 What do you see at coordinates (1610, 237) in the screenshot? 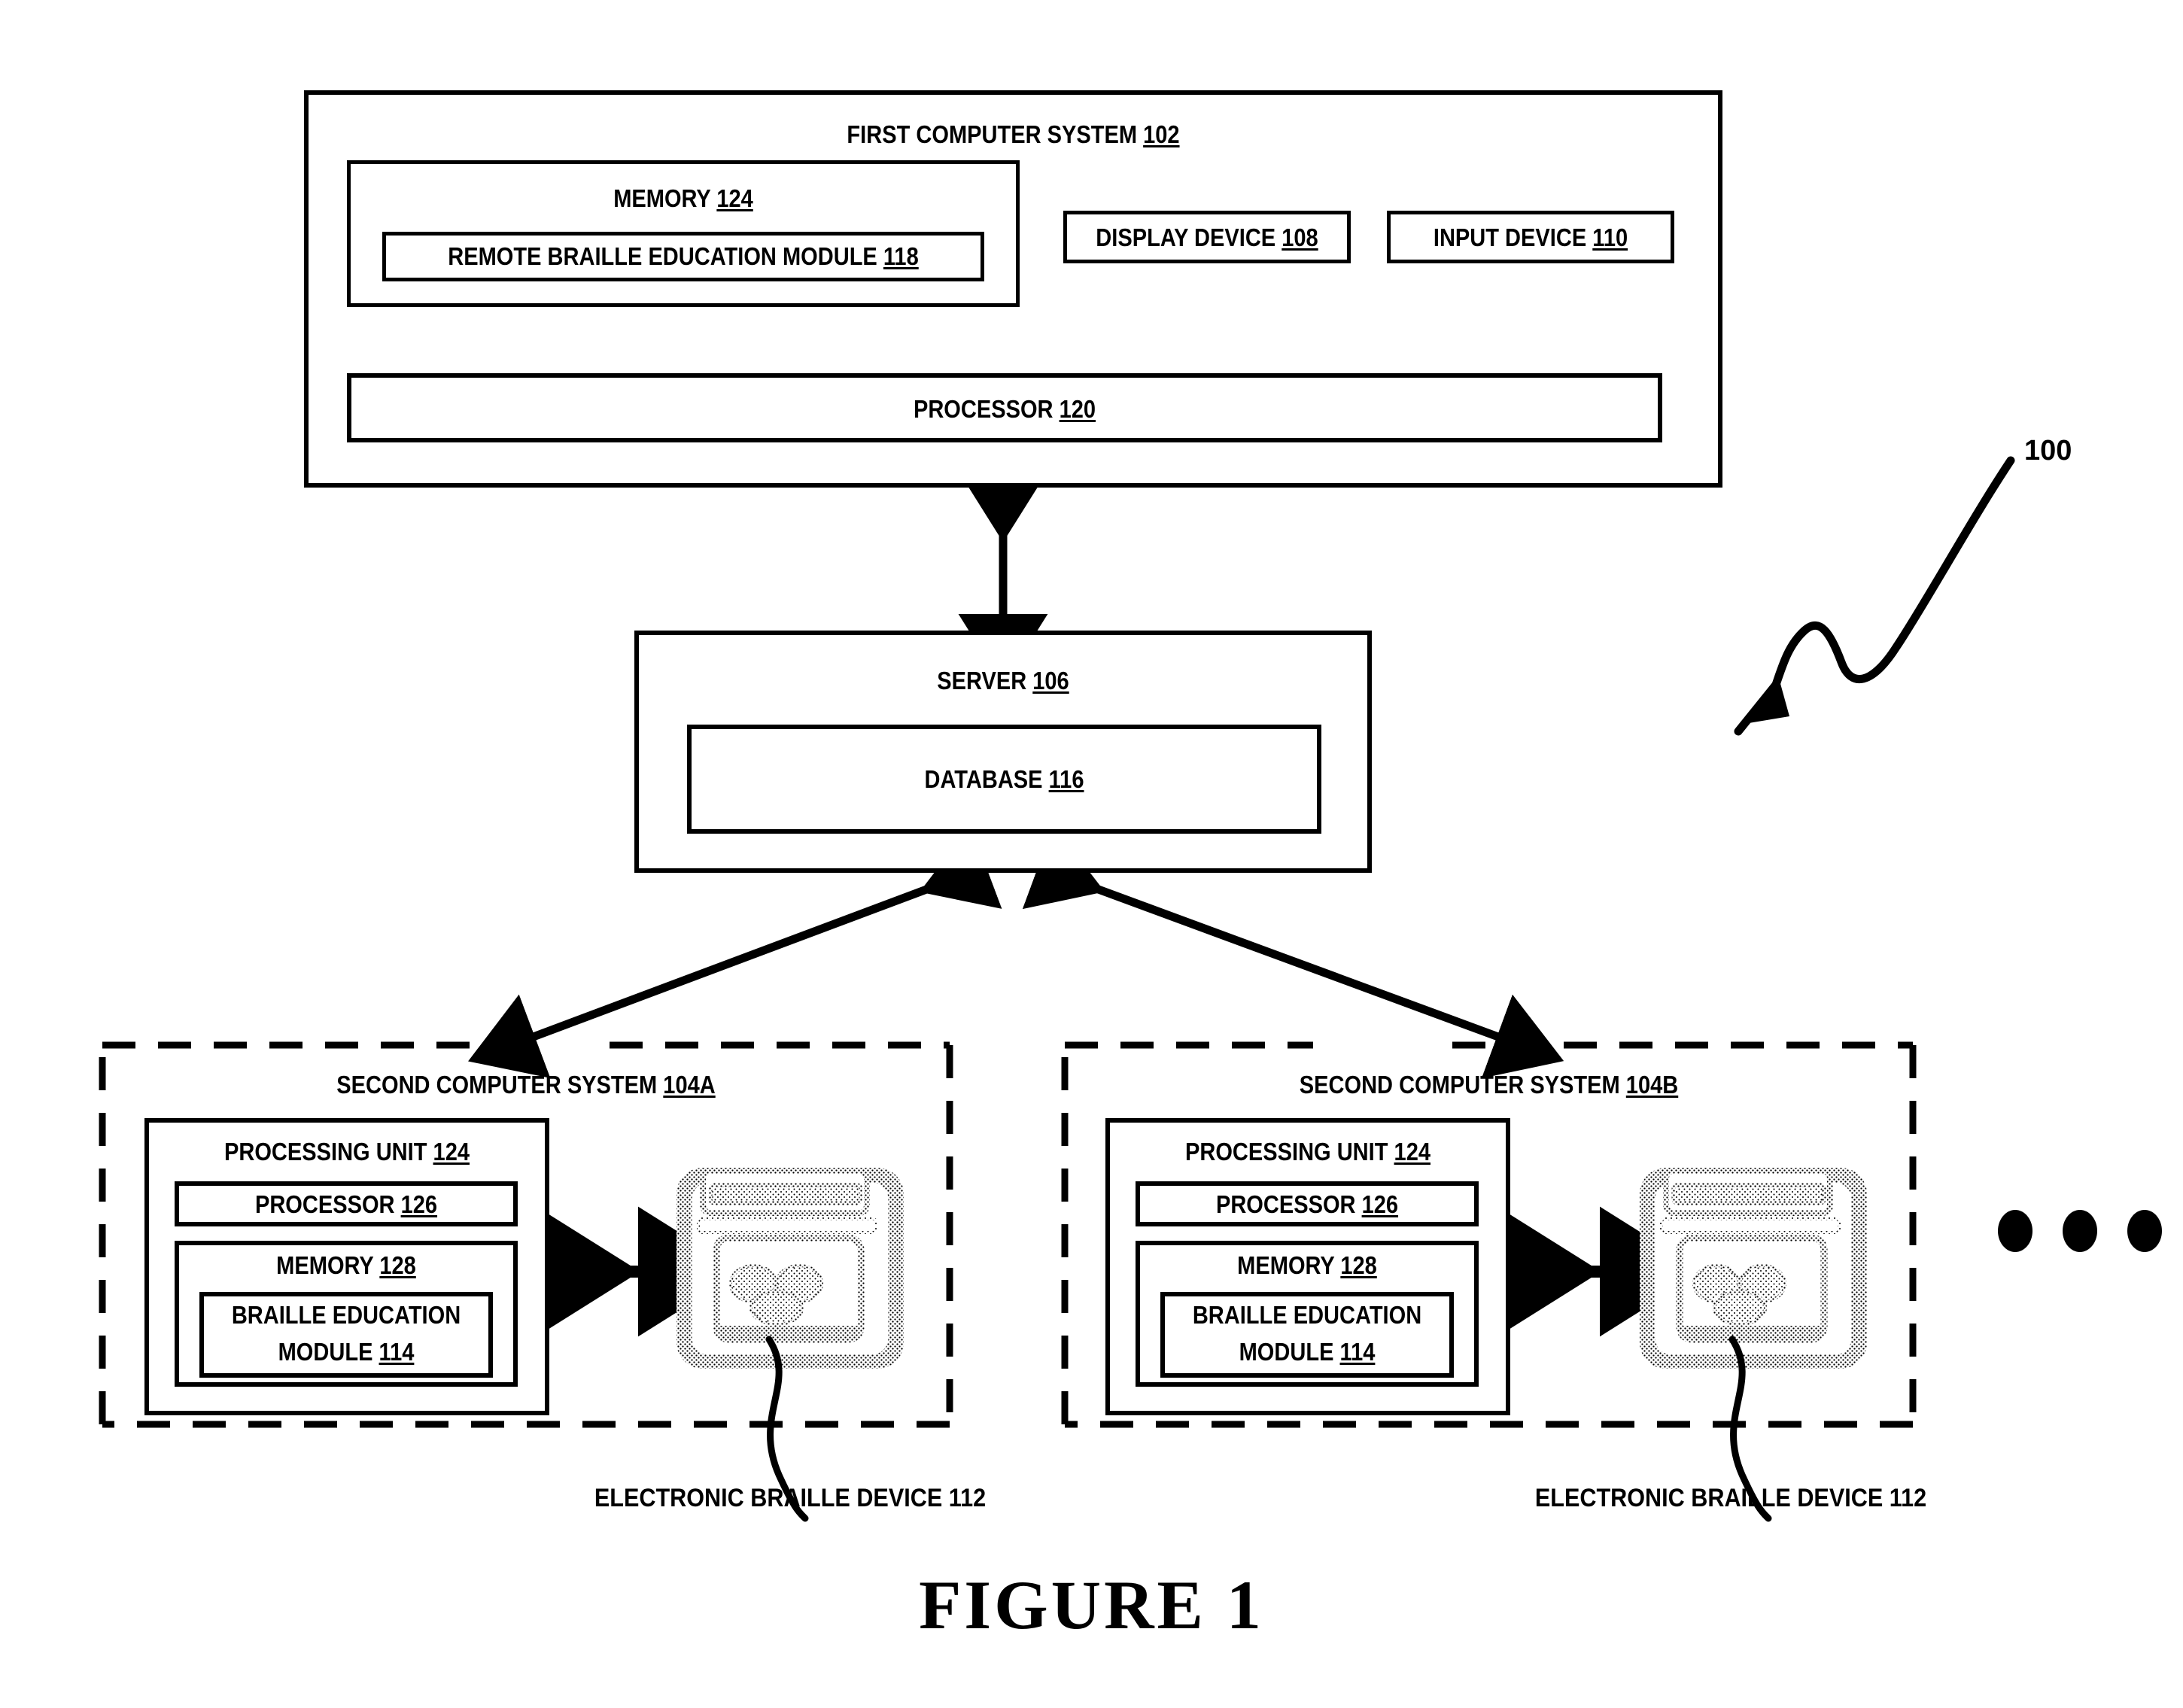
I see `ref-110: 110` at bounding box center [1610, 237].